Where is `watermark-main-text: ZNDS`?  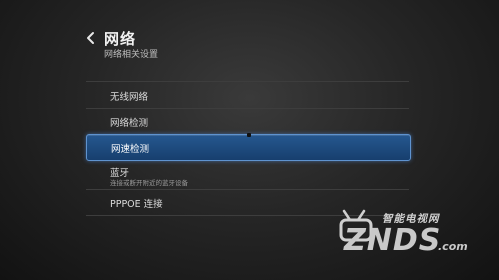
watermark-main-text: ZNDS is located at coordinates (393, 240).